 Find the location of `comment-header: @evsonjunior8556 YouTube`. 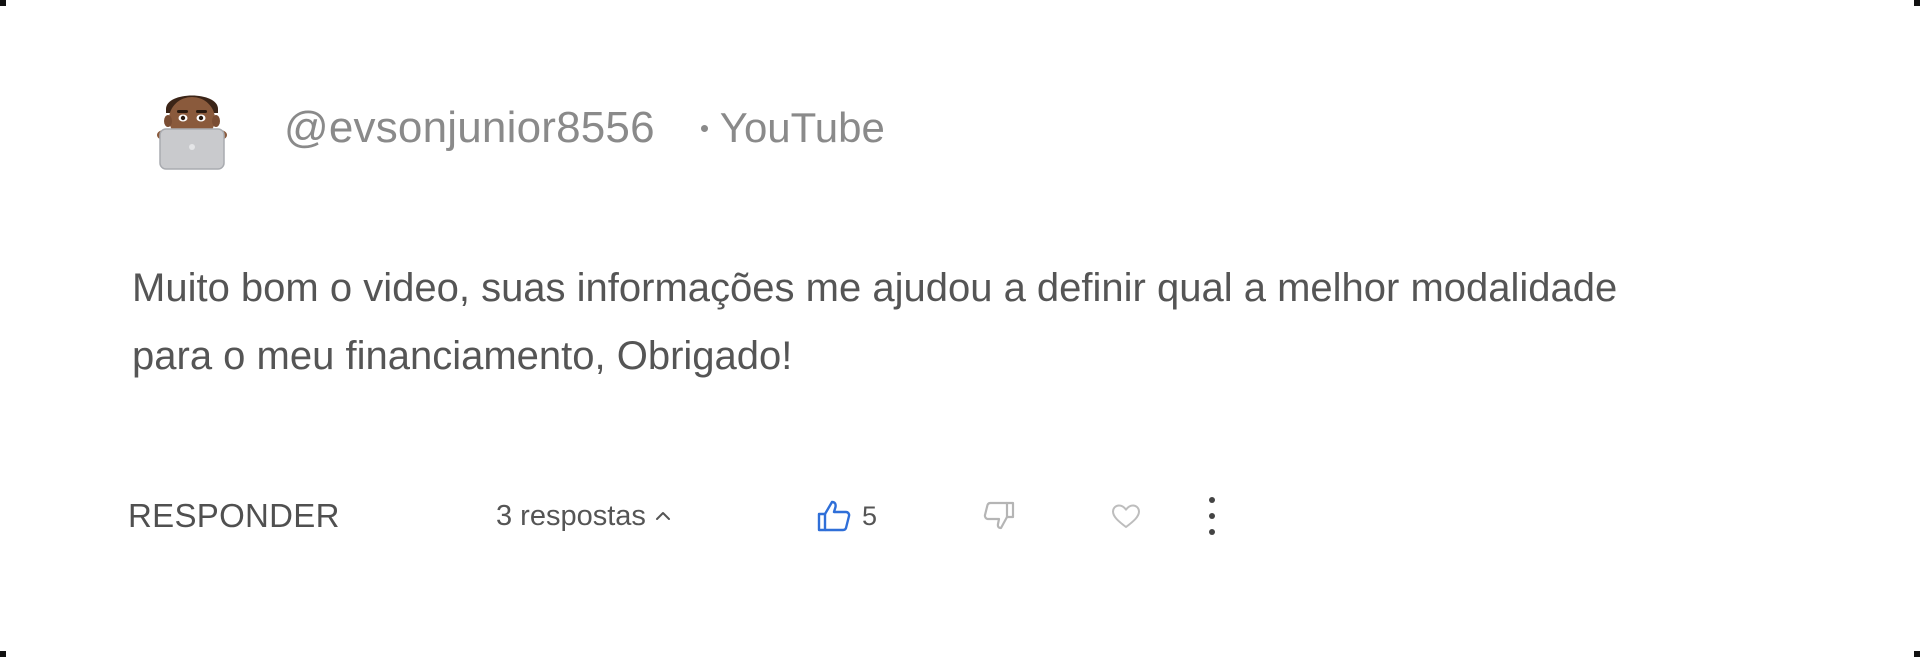

comment-header: @evsonjunior8556 YouTube is located at coordinates (517, 128).